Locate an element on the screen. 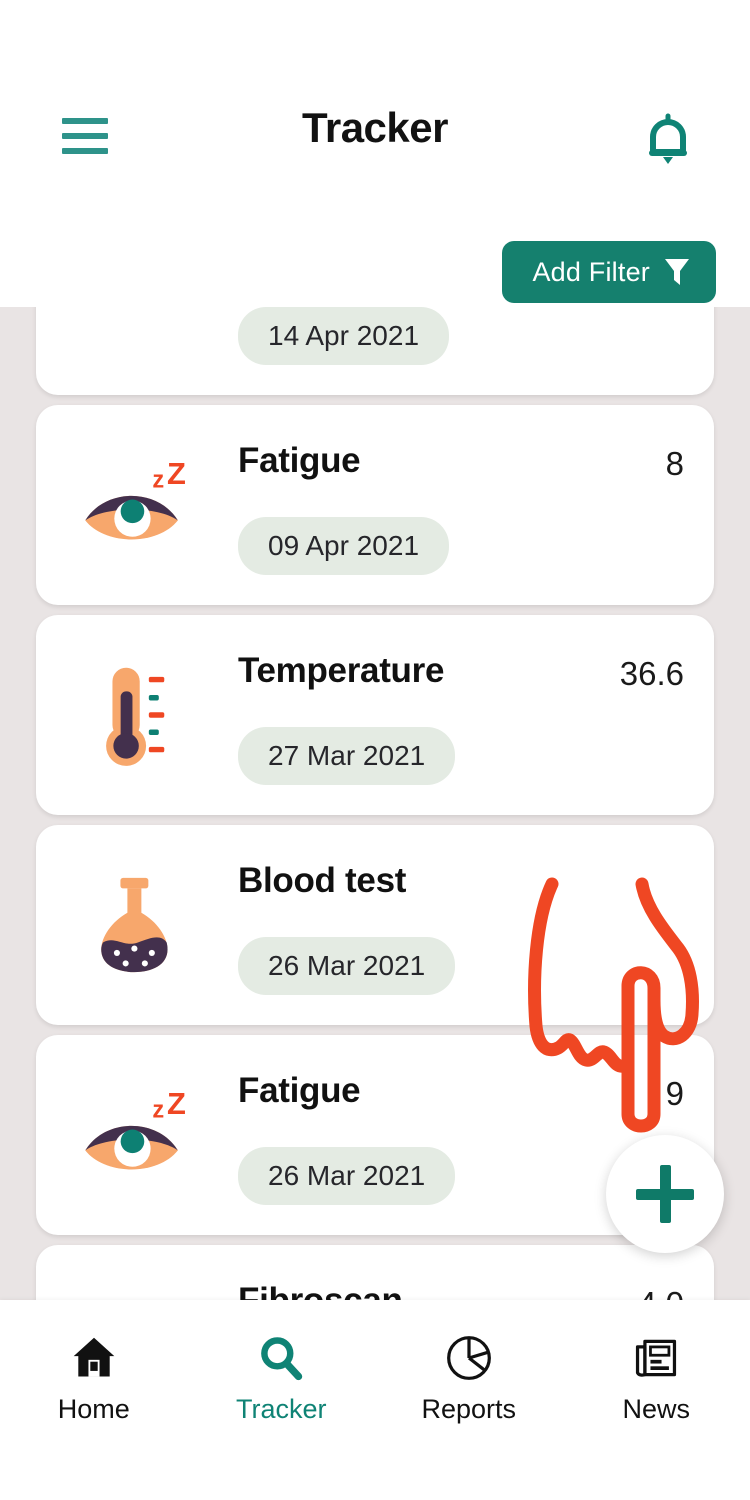  bottom-navigation: Home Tracker Reports News is located at coordinates (375, 1400).